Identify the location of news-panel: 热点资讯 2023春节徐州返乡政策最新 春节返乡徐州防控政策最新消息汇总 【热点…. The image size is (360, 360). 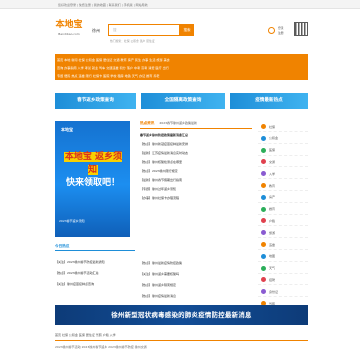
(196, 162).